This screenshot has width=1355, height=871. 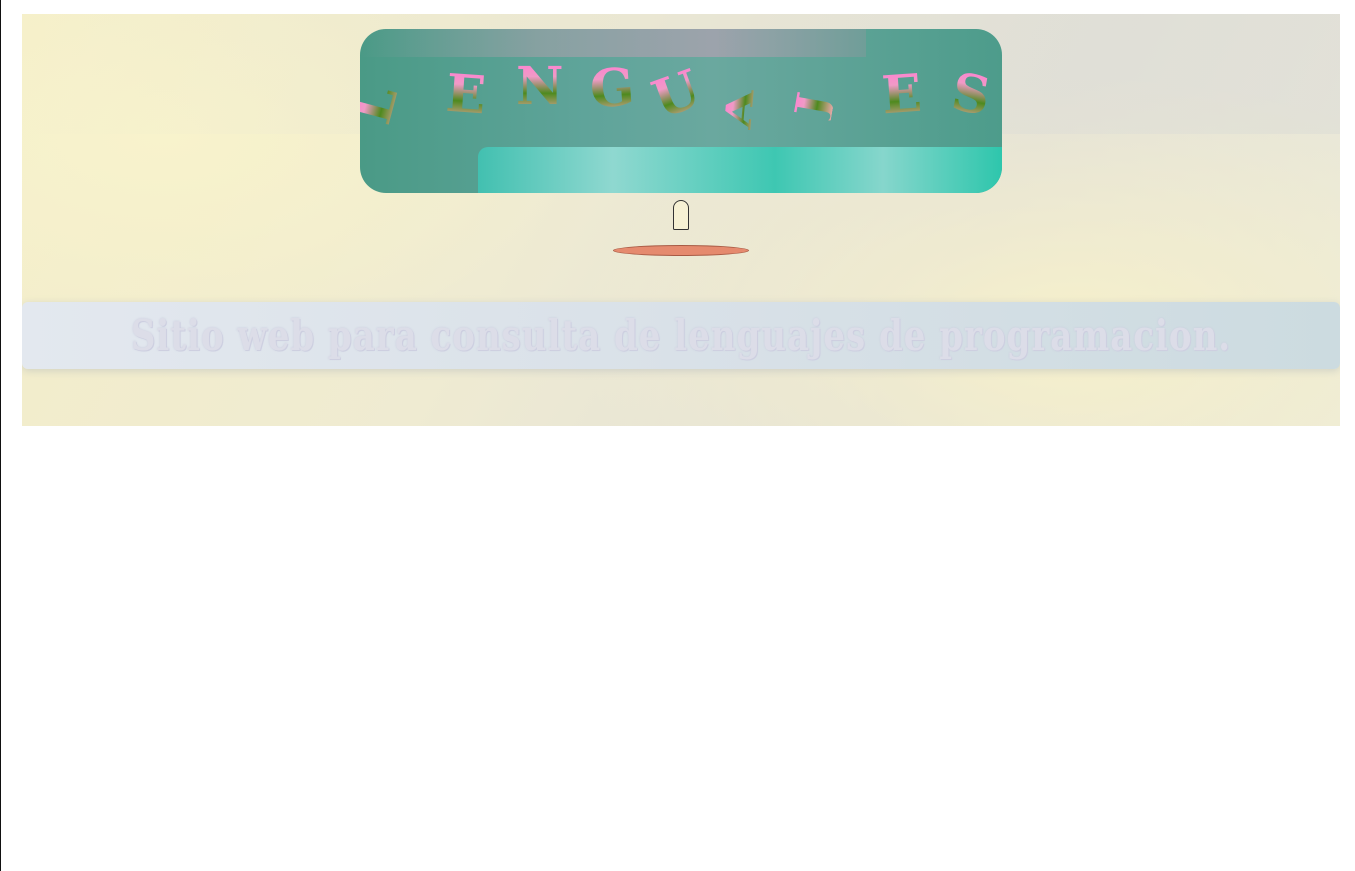 I want to click on site-title: L E N G U A J E S, so click(x=681, y=97).